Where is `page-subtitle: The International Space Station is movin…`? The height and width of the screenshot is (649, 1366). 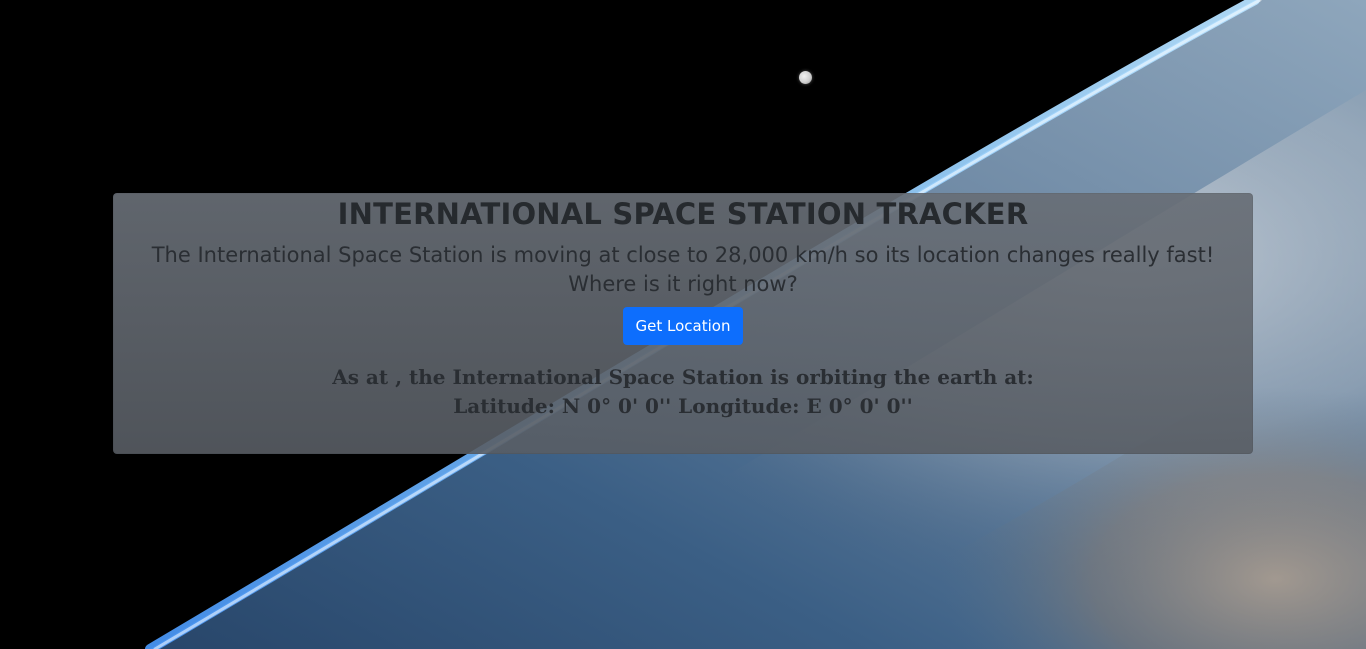
page-subtitle: The International Space Station is movin… is located at coordinates (683, 270).